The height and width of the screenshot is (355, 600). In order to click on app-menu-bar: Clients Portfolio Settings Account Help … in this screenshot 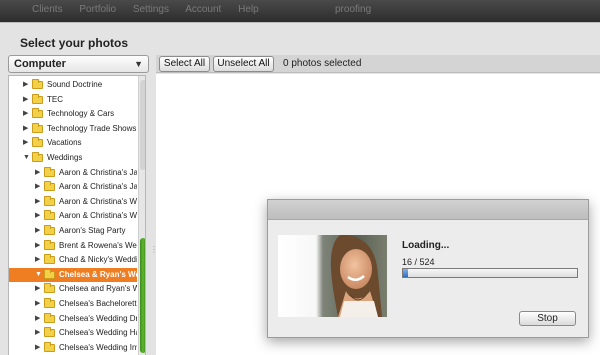, I will do `click(300, 11)`.